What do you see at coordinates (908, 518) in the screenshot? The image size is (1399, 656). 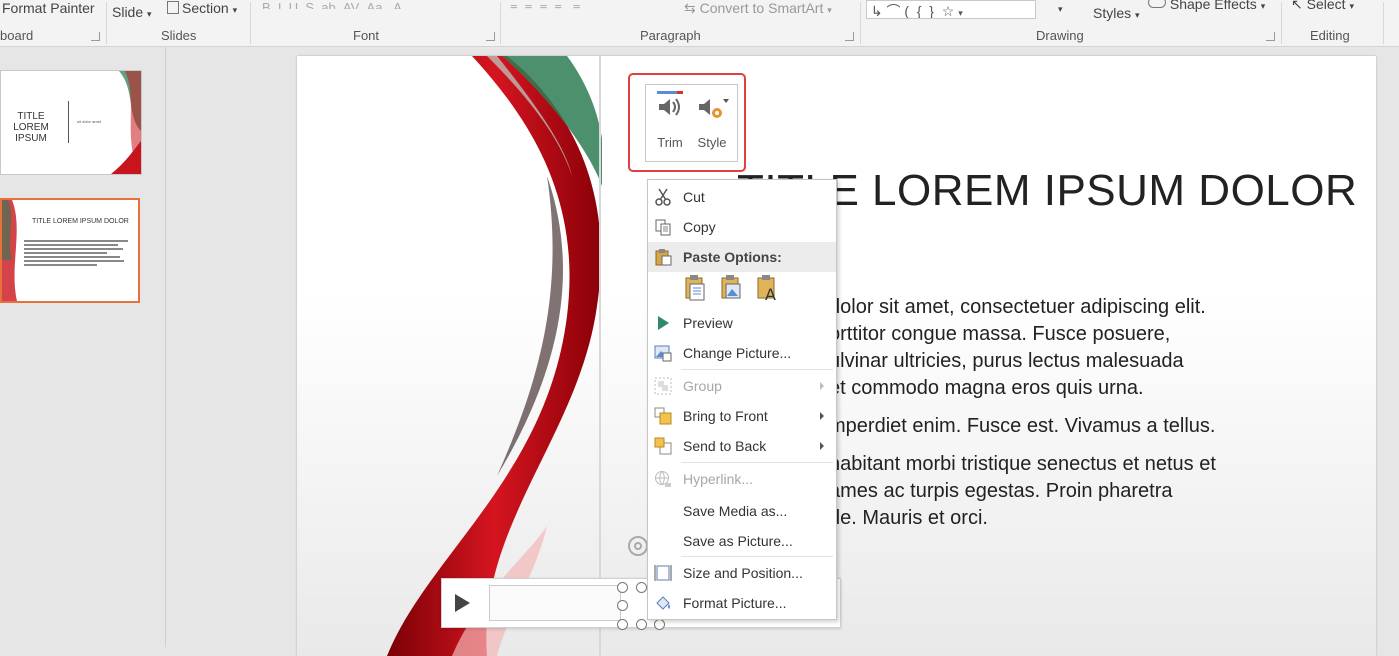 I see `body-line: de. Mauris et orci.` at bounding box center [908, 518].